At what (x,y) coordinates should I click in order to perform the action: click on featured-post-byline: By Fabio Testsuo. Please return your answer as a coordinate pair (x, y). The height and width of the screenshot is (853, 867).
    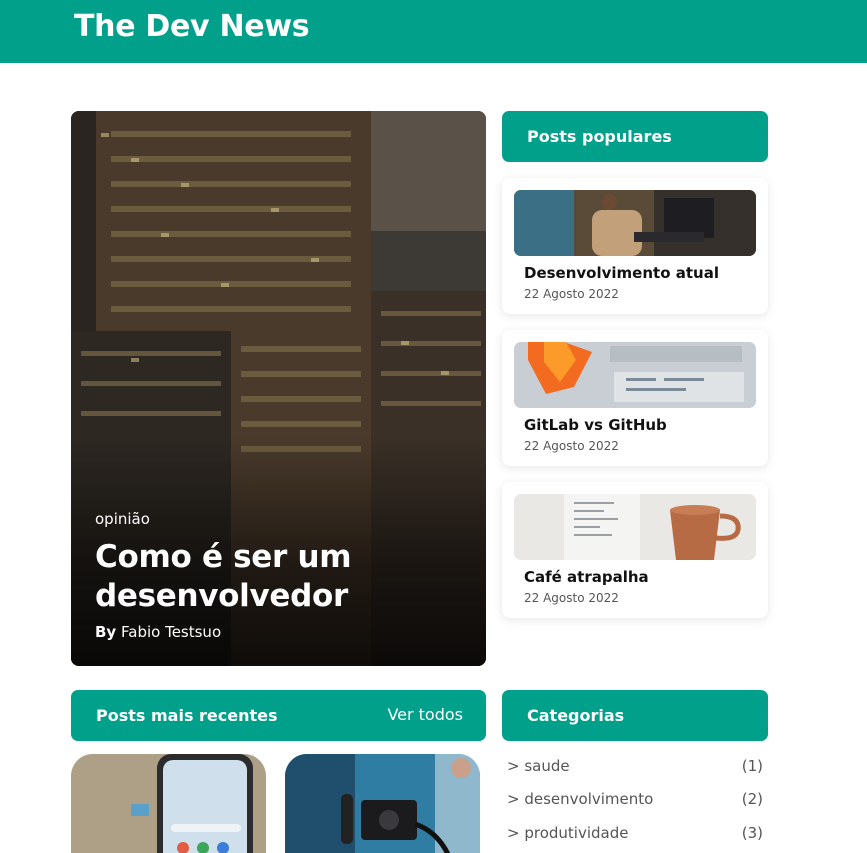
    Looking at the image, I should click on (158, 632).